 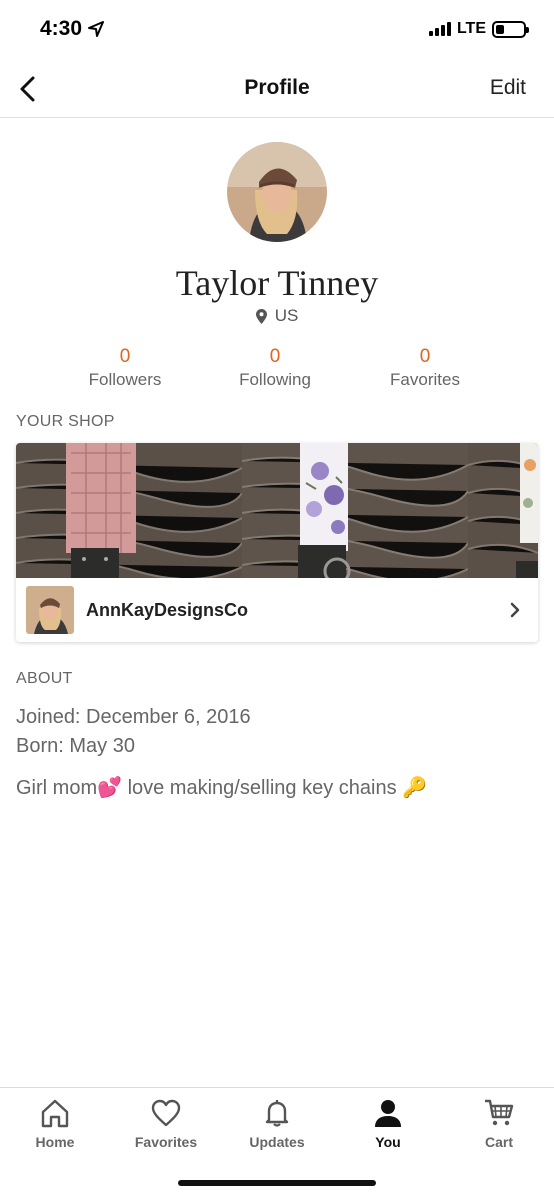 I want to click on tab-cart: Cart, so click(x=499, y=1124).